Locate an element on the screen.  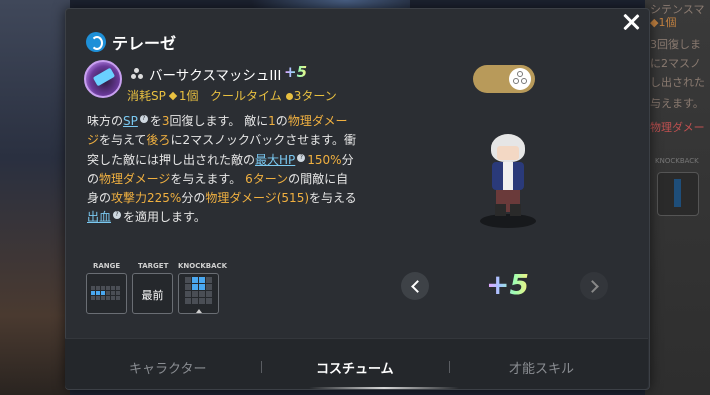
ghost-knockback-label: KNOCKBACK is located at coordinates (677, 161).